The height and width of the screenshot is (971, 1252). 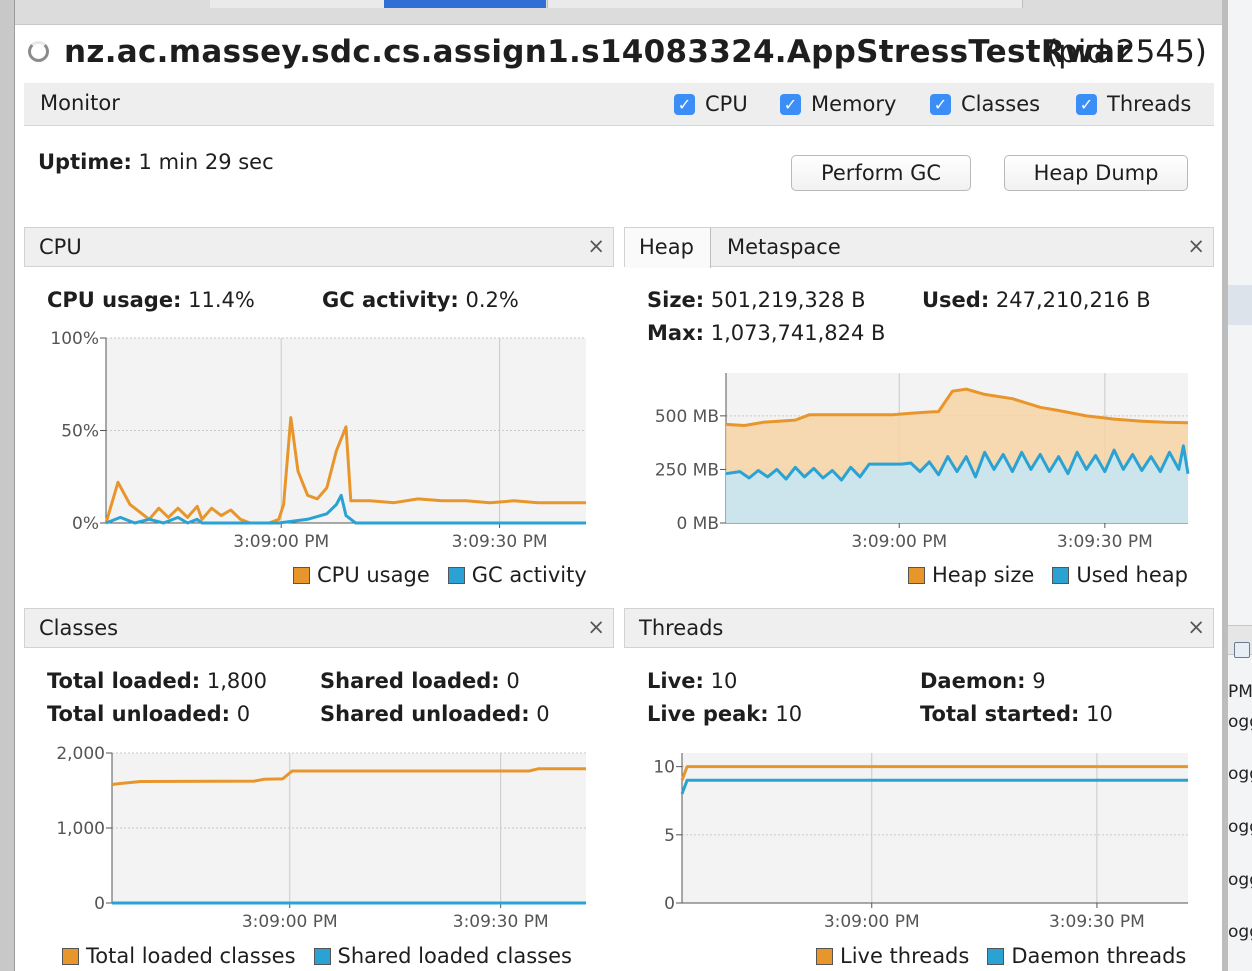 What do you see at coordinates (529, 575) in the screenshot?
I see `legend-label: GC activity` at bounding box center [529, 575].